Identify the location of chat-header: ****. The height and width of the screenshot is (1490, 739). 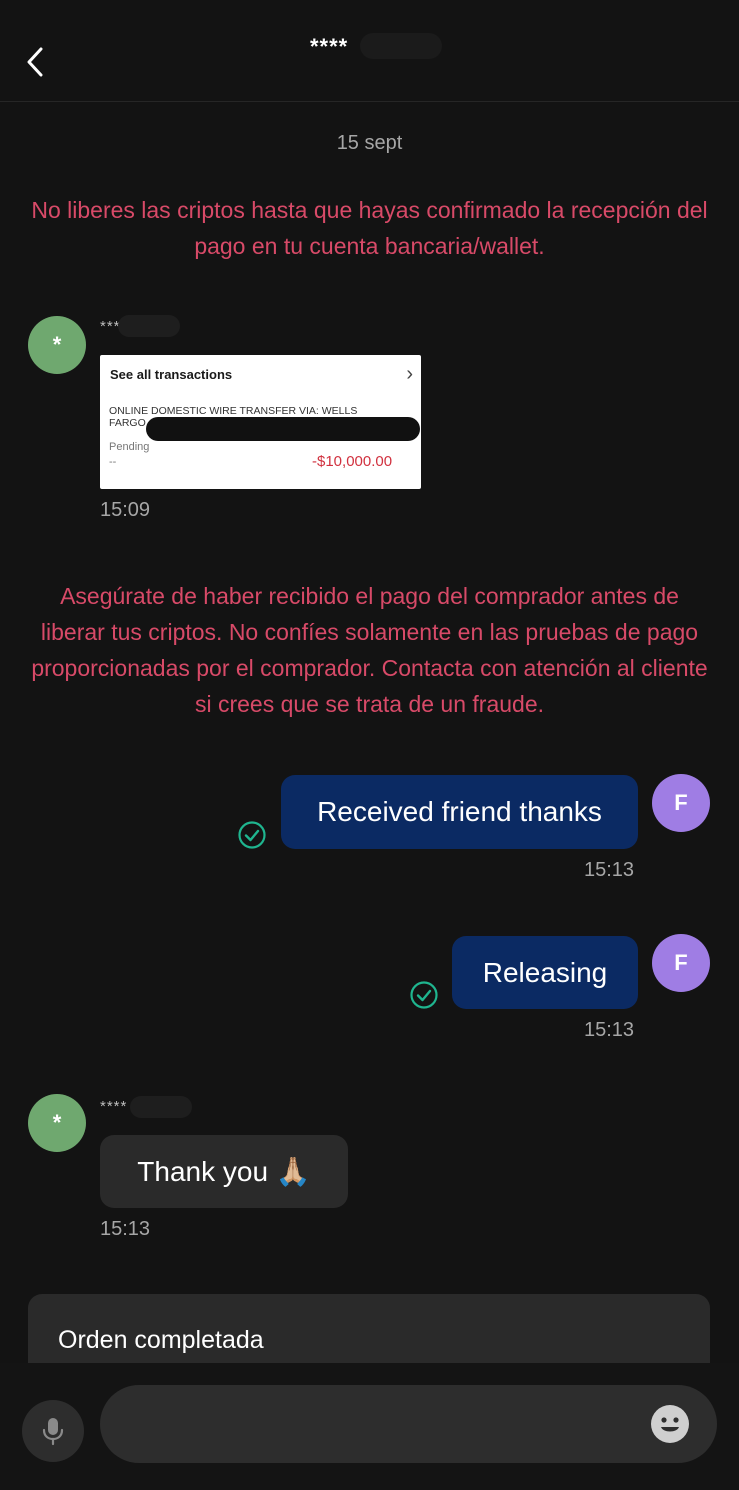
(369, 51).